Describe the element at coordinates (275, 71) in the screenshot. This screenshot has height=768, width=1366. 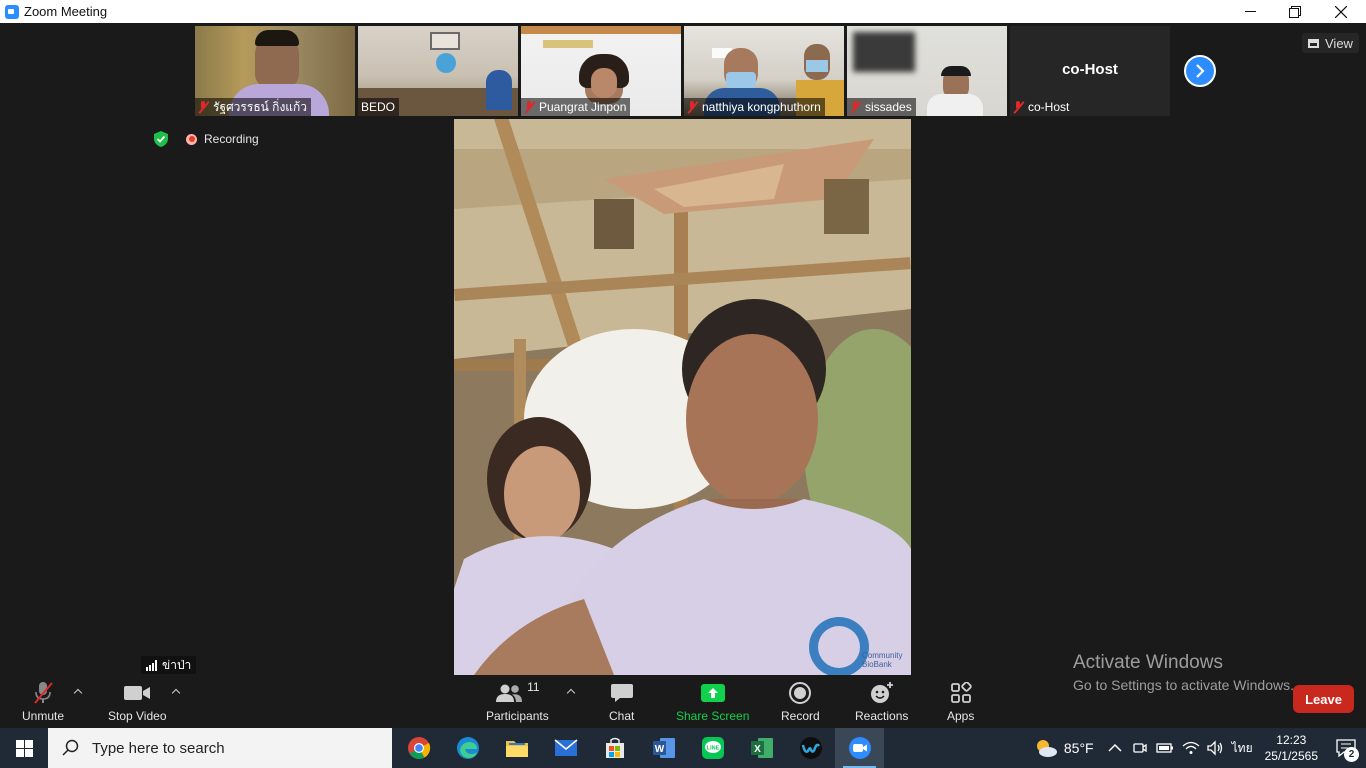
I see `participant-video-tile: รัฐศวรรธน์ กิ่งแก้ว` at that location.